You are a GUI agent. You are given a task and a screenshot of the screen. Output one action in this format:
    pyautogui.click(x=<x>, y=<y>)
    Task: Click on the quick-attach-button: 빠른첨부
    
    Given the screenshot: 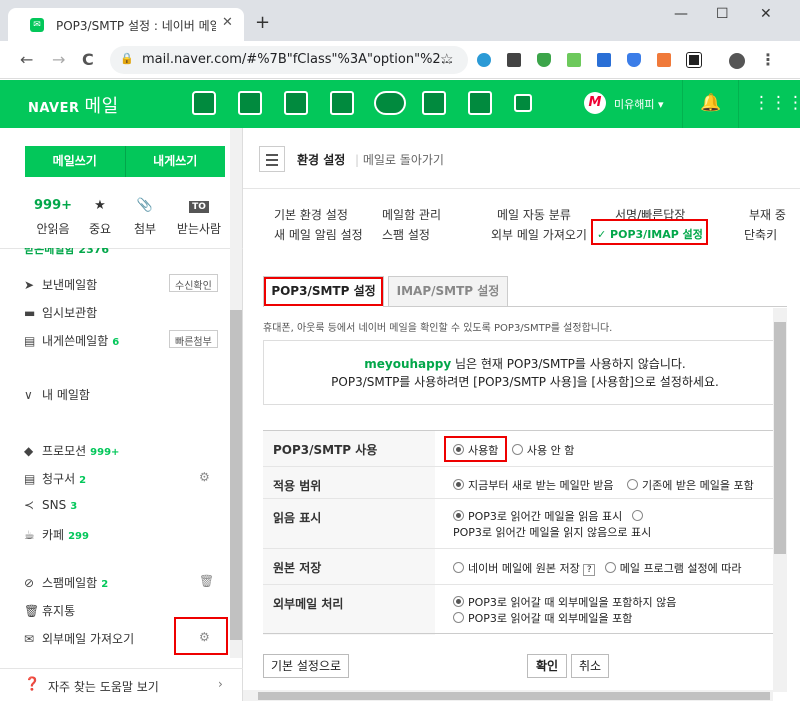 What is the action you would take?
    pyautogui.click(x=193, y=339)
    